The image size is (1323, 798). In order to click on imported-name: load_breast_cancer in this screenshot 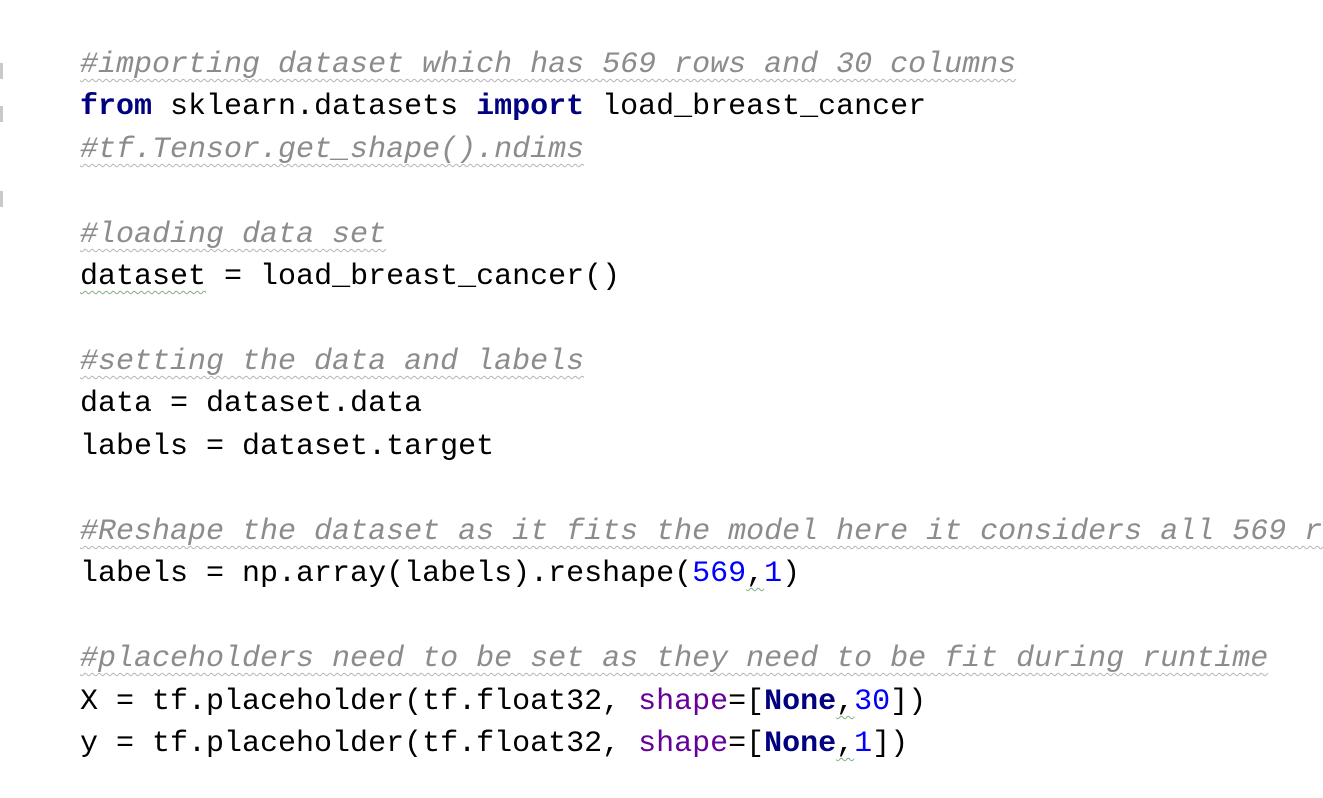, I will do `click(755, 107)`.